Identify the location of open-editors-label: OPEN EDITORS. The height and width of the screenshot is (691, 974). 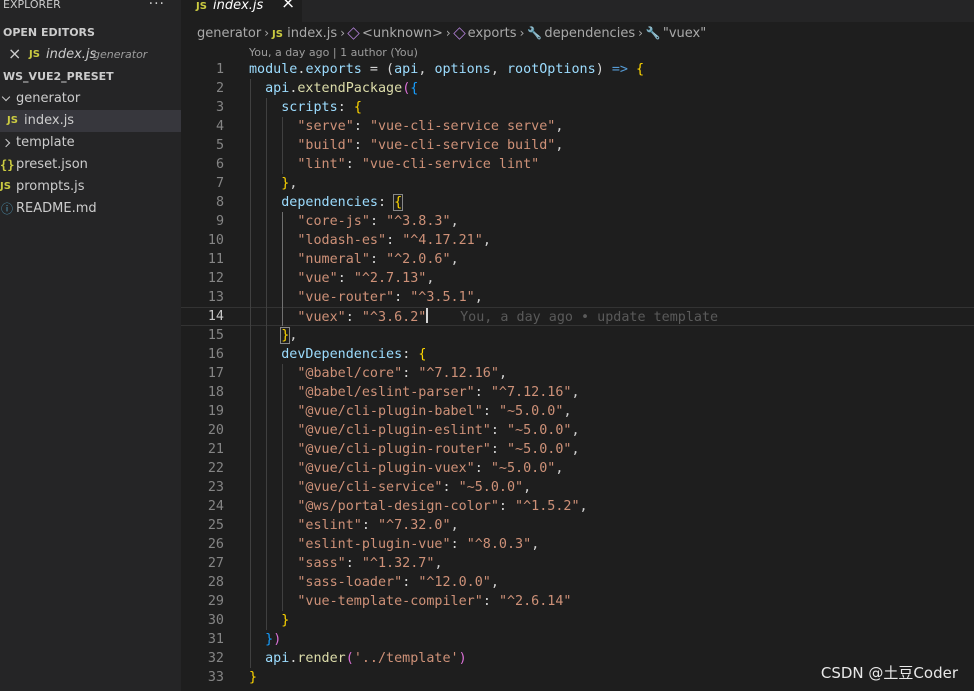
(49, 32).